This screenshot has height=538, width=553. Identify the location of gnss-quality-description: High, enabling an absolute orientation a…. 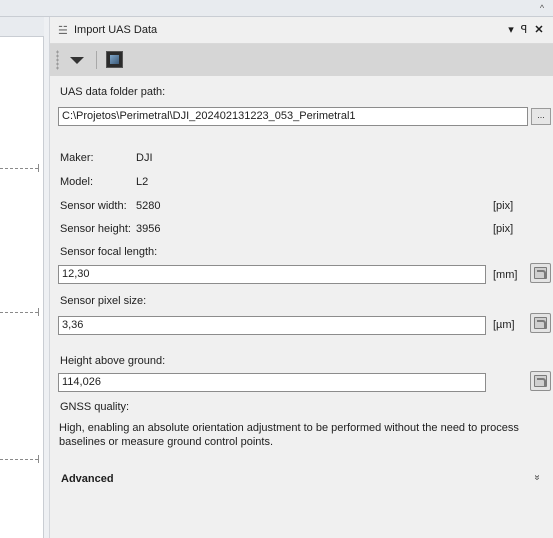
(289, 435).